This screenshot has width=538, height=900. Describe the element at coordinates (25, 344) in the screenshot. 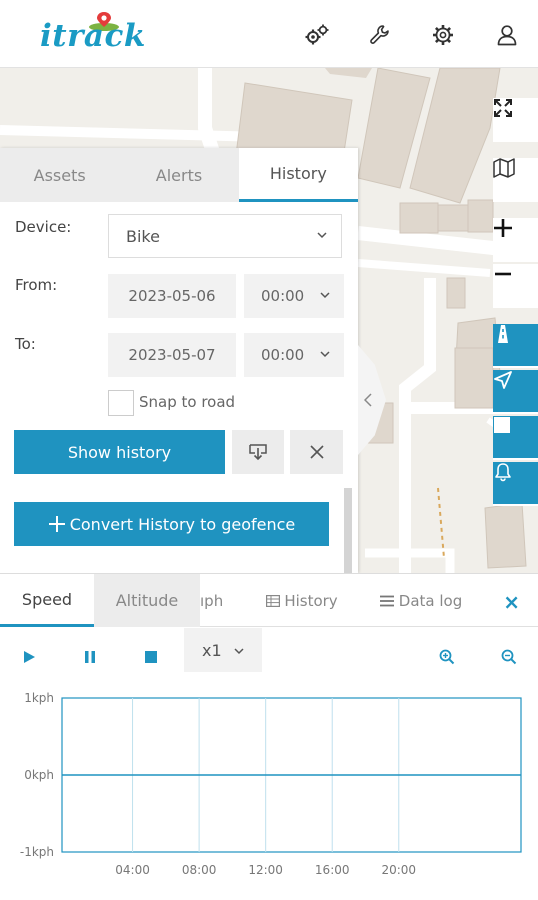

I see `to-label: To:` at that location.